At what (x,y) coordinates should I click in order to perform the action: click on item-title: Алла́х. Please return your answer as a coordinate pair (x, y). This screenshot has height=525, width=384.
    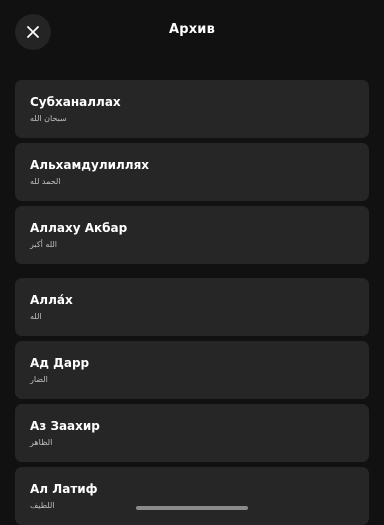
    Looking at the image, I should click on (51, 300).